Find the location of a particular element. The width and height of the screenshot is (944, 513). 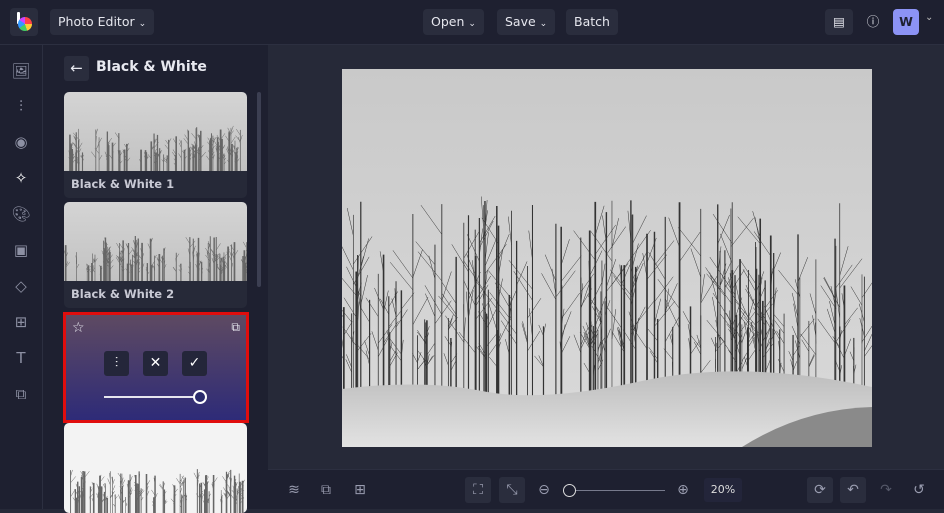

bottom-toolbar: ≋ ⧉ ⊞ ⛶ ⤡ ⊖ ⊕ 20% ⟳ ↶ ↷ ↺ is located at coordinates (606, 489).